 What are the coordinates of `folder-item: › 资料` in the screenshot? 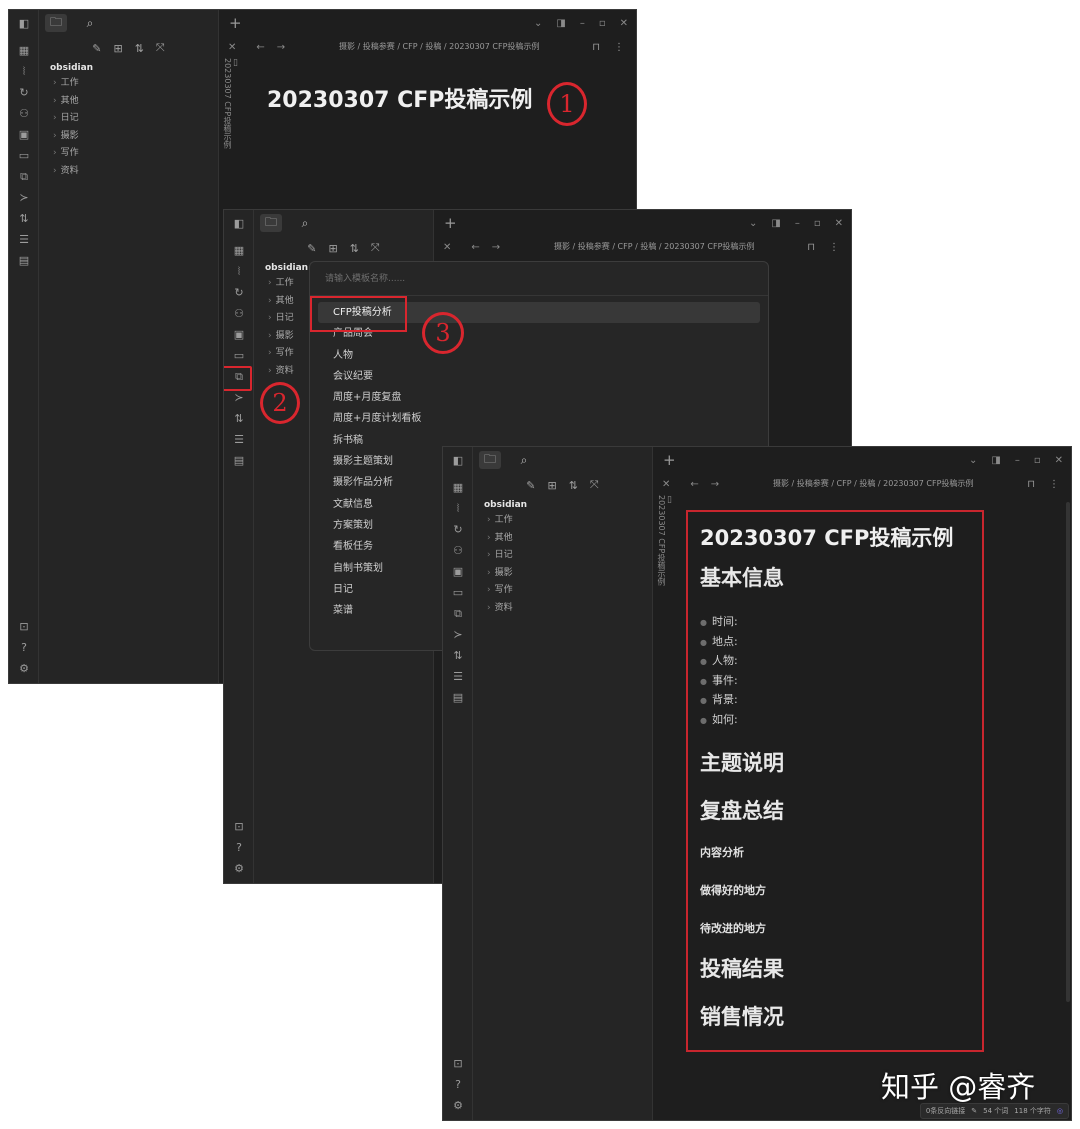 It's located at (562, 609).